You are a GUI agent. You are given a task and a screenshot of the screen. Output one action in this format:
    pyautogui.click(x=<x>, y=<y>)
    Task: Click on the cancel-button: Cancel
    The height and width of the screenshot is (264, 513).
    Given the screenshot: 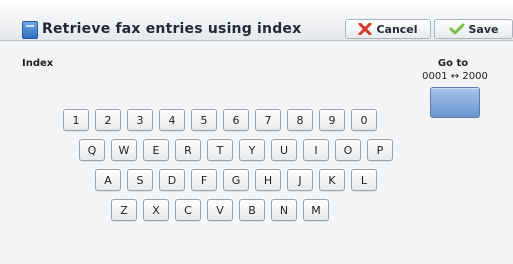 What is the action you would take?
    pyautogui.click(x=388, y=29)
    